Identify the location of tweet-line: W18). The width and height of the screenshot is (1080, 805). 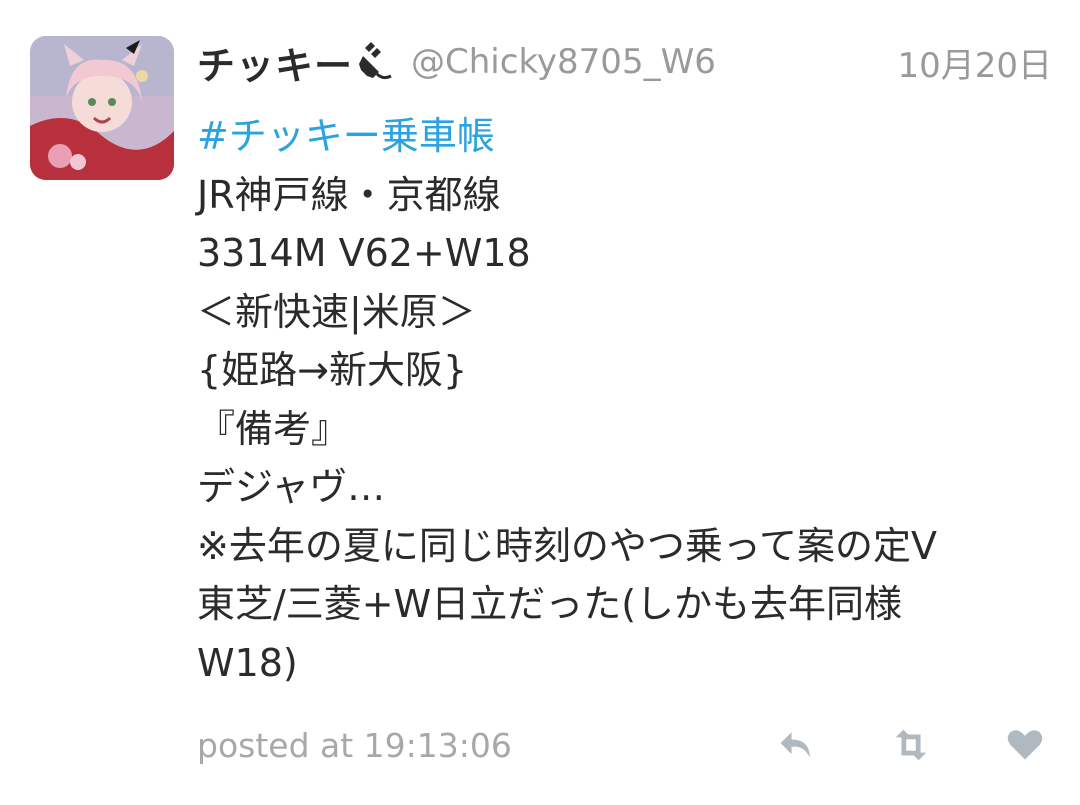
(247, 662).